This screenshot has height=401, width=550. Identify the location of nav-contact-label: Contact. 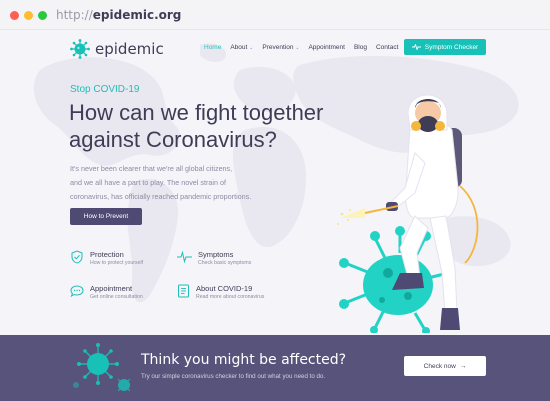
(387, 47).